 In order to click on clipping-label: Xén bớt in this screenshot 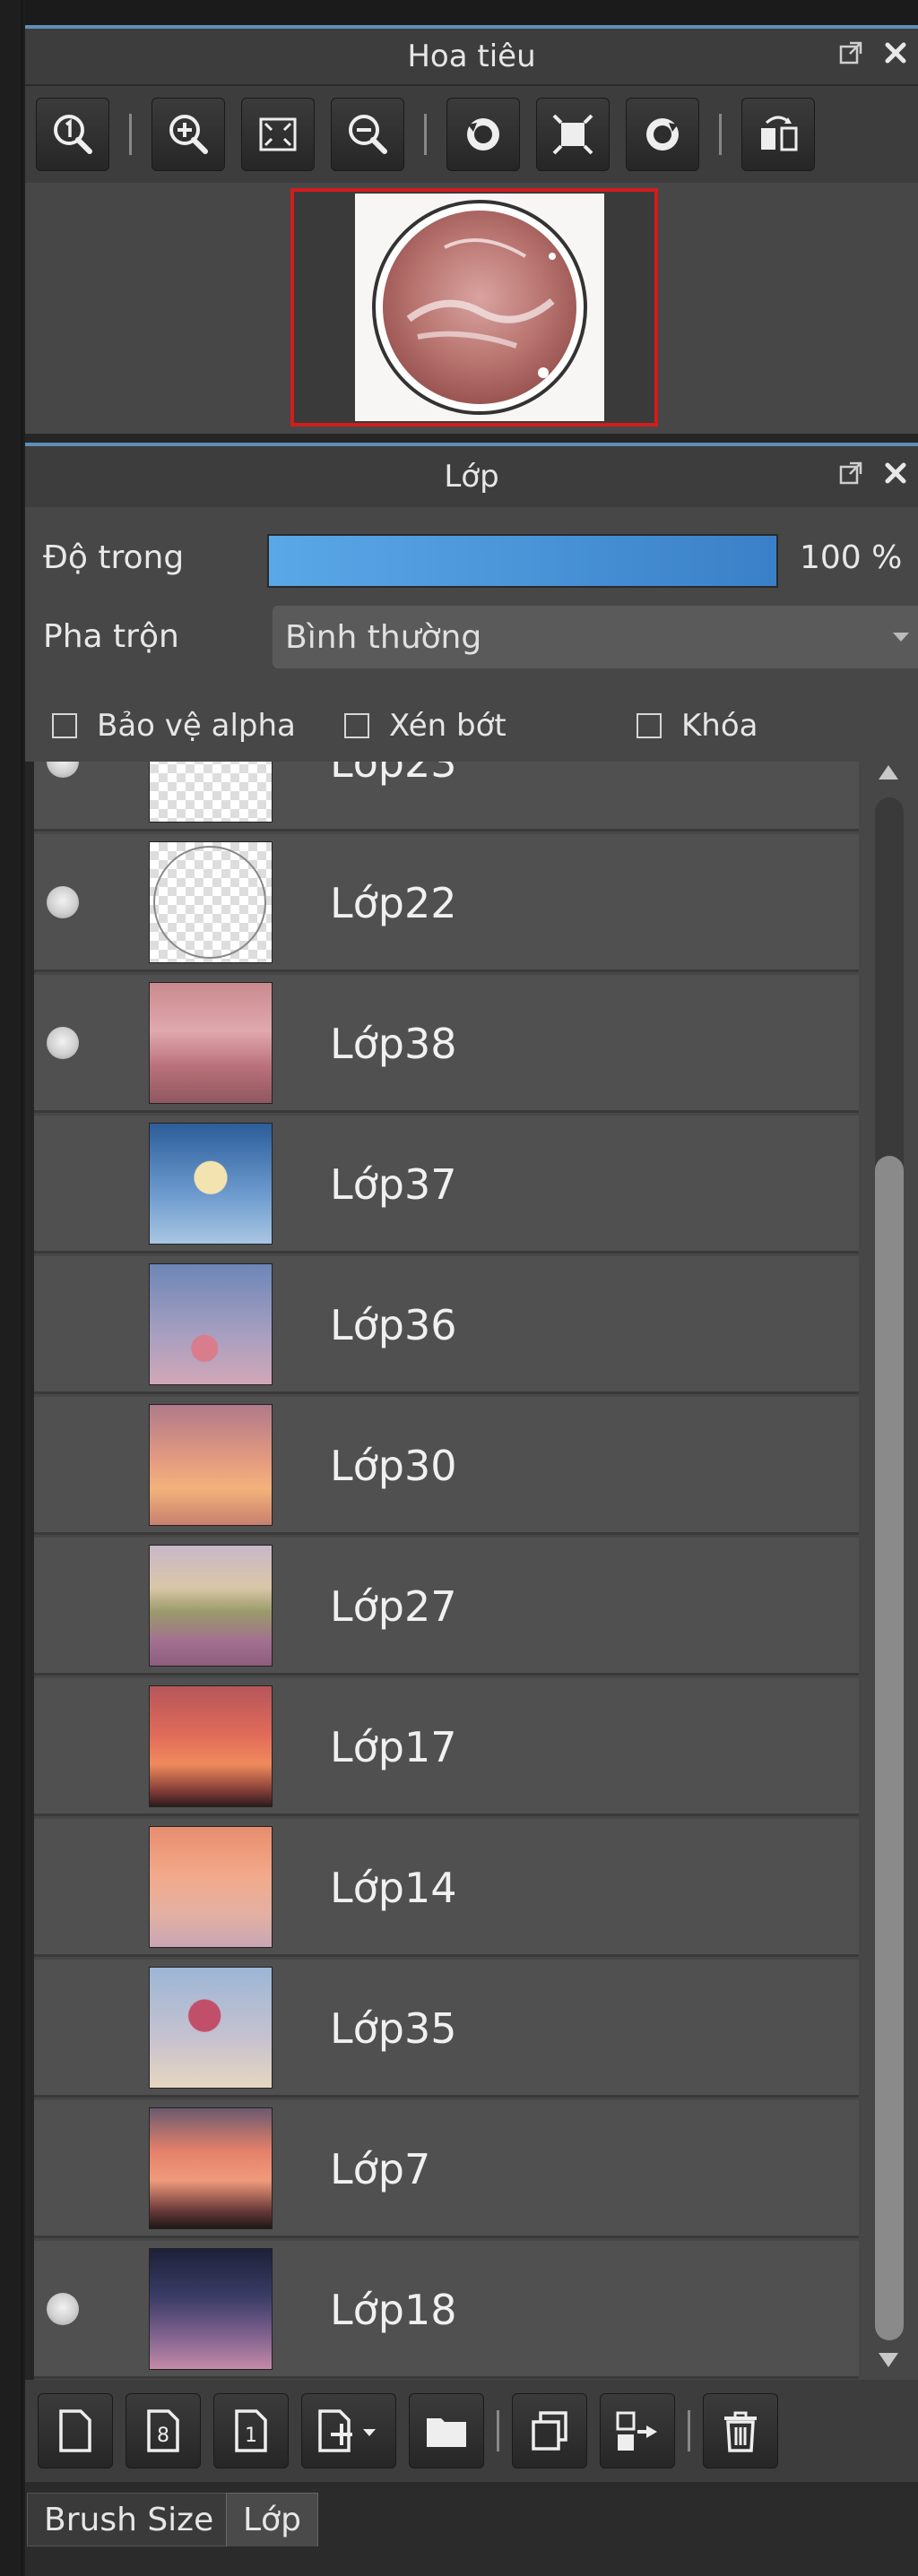, I will do `click(448, 726)`.